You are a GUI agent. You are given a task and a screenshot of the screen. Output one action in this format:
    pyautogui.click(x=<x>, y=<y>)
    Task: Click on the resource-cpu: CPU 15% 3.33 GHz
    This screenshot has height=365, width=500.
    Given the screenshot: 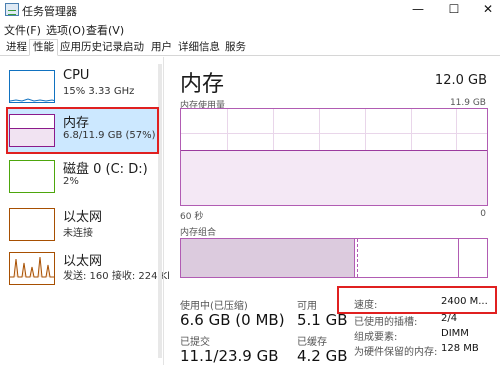 What is the action you would take?
    pyautogui.click(x=83, y=87)
    